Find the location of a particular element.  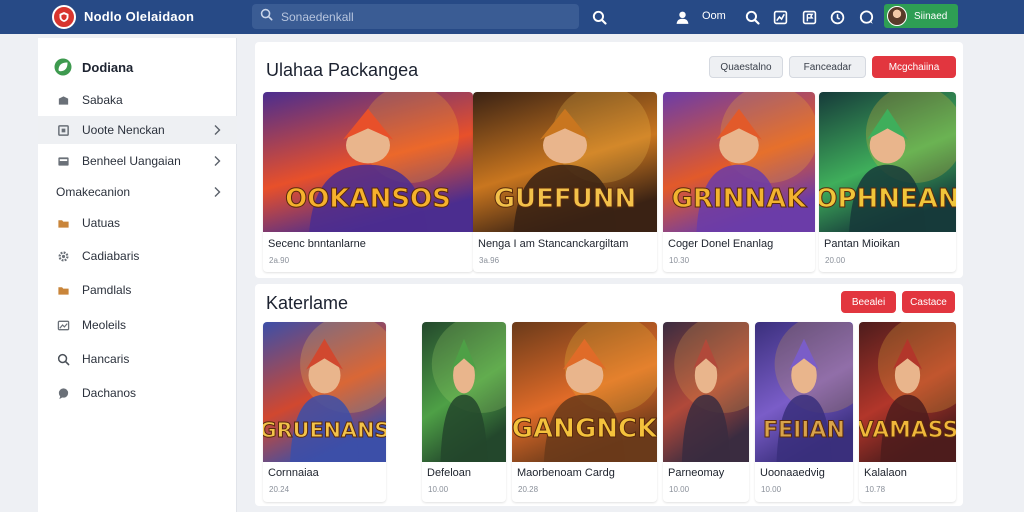

game-artwork: GANGNCK is located at coordinates (584, 392).